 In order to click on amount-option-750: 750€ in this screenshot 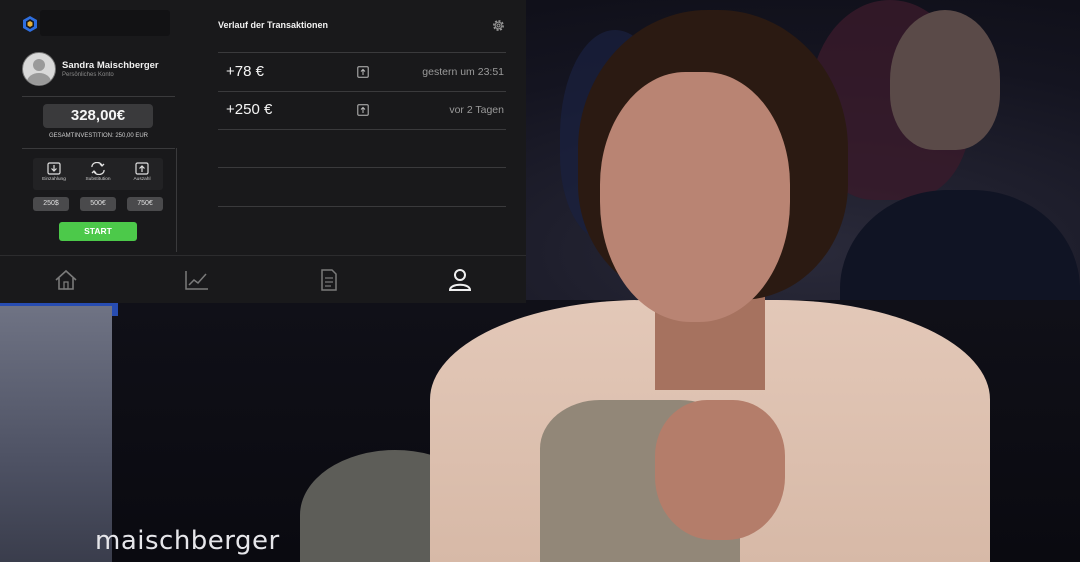, I will do `click(145, 204)`.